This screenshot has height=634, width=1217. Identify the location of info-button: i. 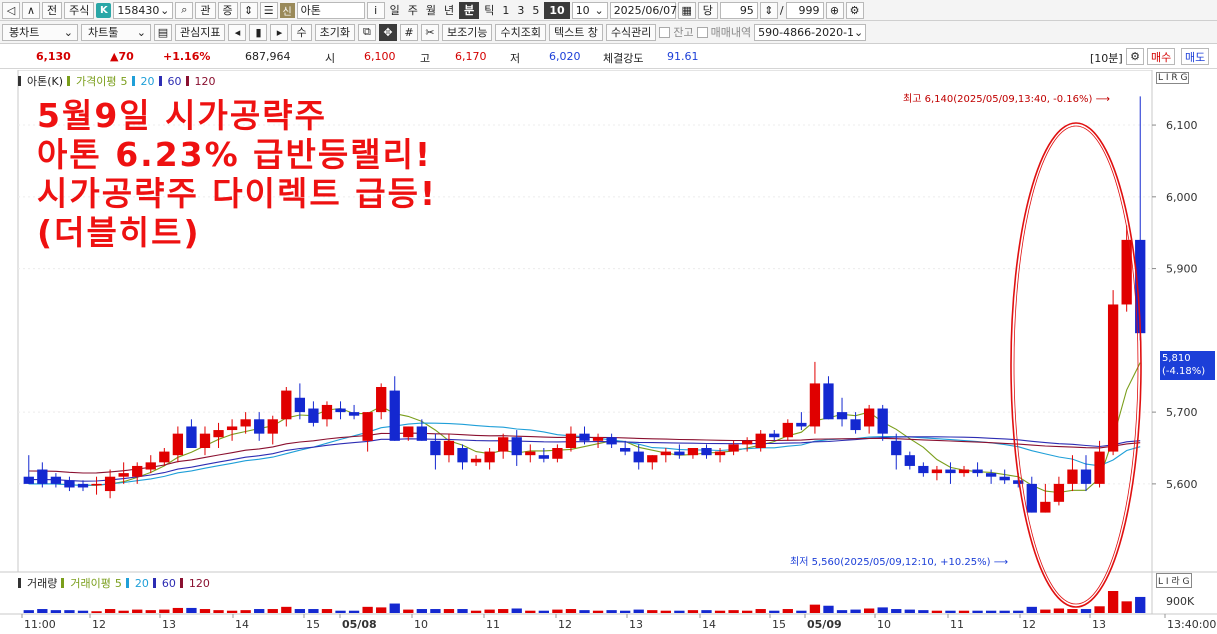
(375, 10).